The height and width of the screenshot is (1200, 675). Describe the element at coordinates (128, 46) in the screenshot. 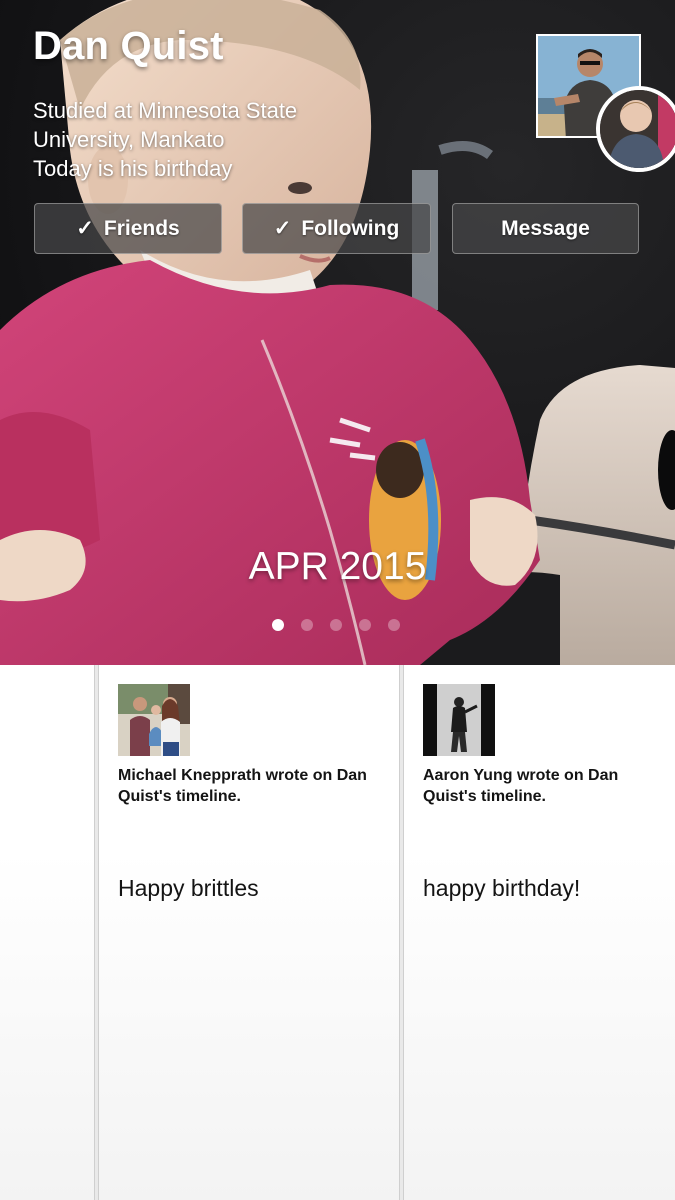

I see `profile-name: Dan Quist` at that location.